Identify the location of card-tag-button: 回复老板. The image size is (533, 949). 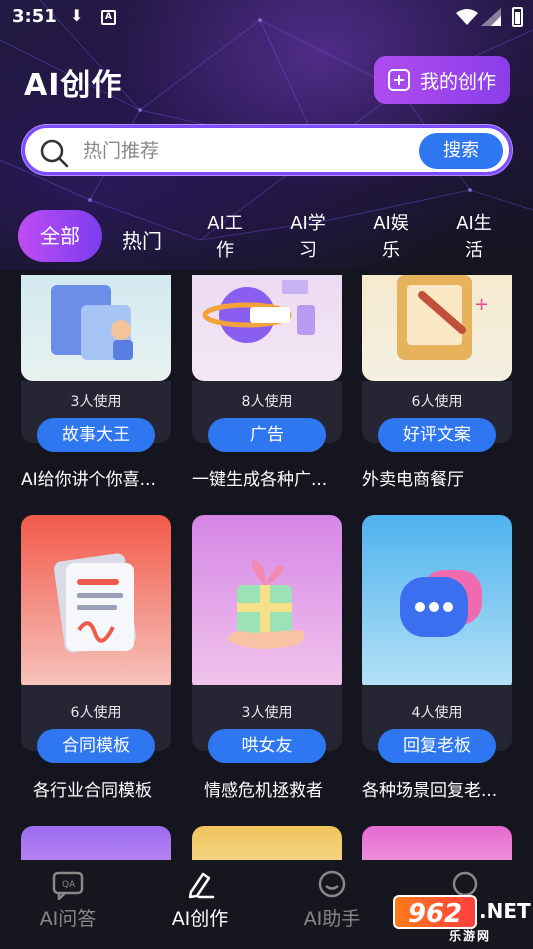
(437, 746).